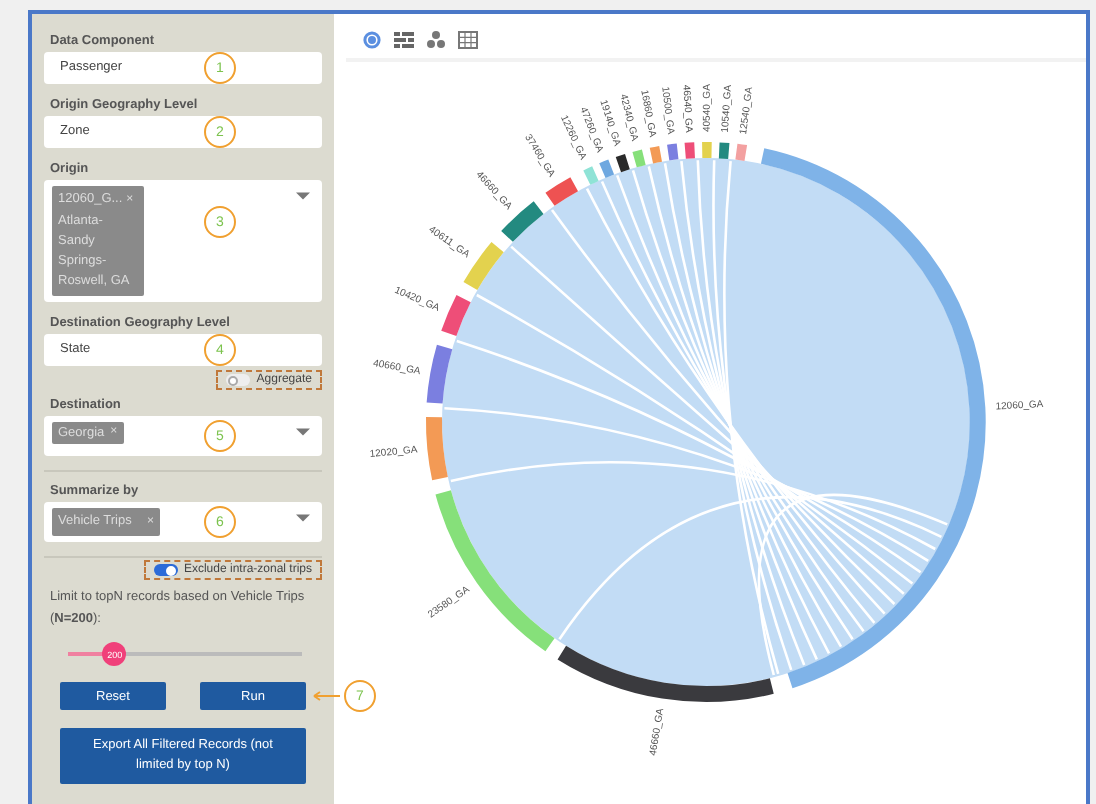  What do you see at coordinates (372, 40) in the screenshot?
I see `chord-view-icon` at bounding box center [372, 40].